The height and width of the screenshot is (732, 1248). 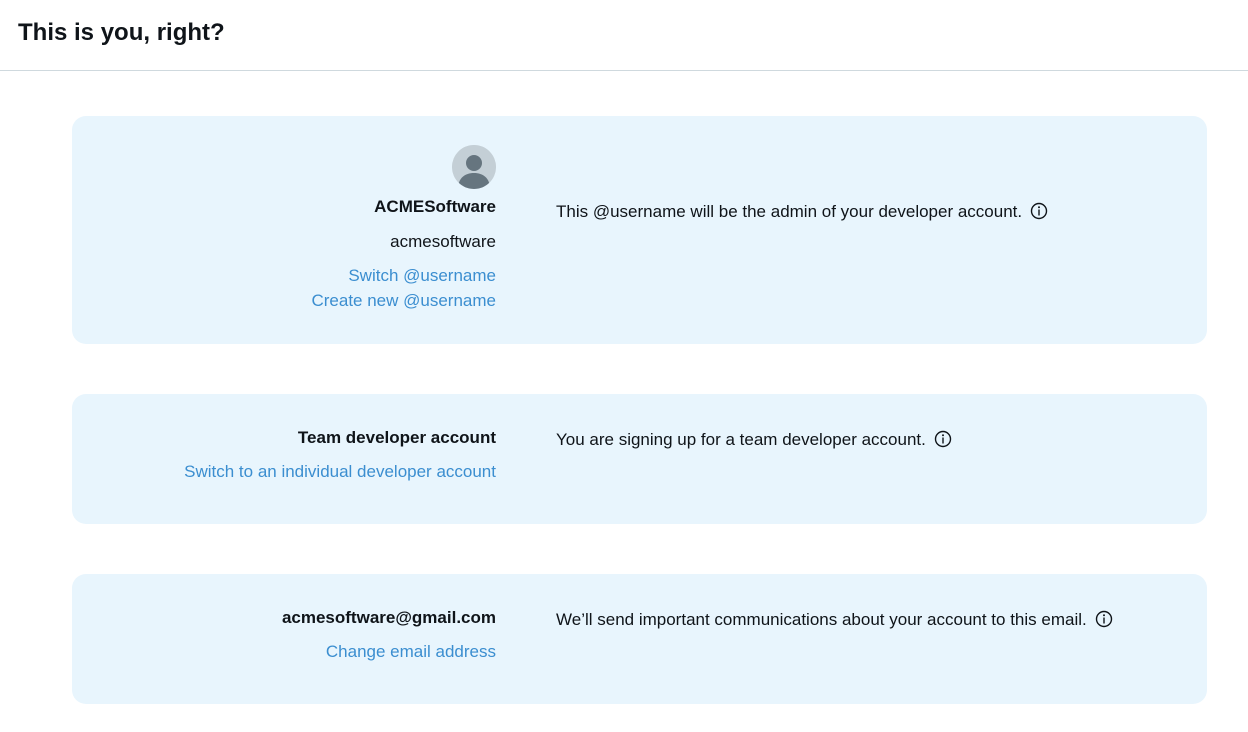 I want to click on email-address: acmesoftware@gmail.com, so click(x=388, y=617).